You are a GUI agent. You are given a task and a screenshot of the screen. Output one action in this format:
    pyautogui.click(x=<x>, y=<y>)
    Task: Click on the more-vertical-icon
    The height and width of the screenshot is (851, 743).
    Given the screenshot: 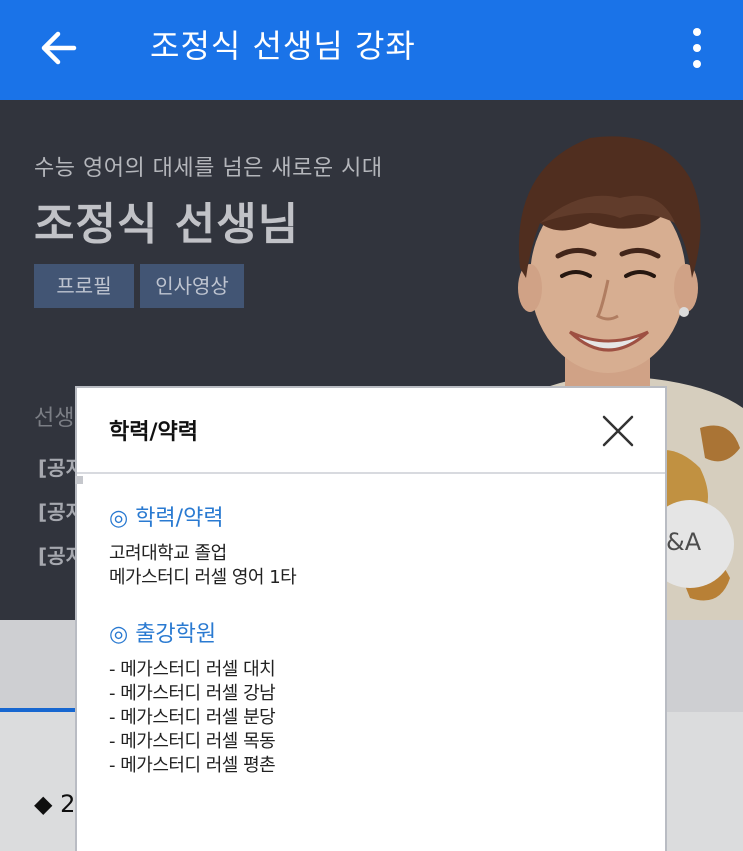 What is the action you would take?
    pyautogui.click(x=697, y=48)
    